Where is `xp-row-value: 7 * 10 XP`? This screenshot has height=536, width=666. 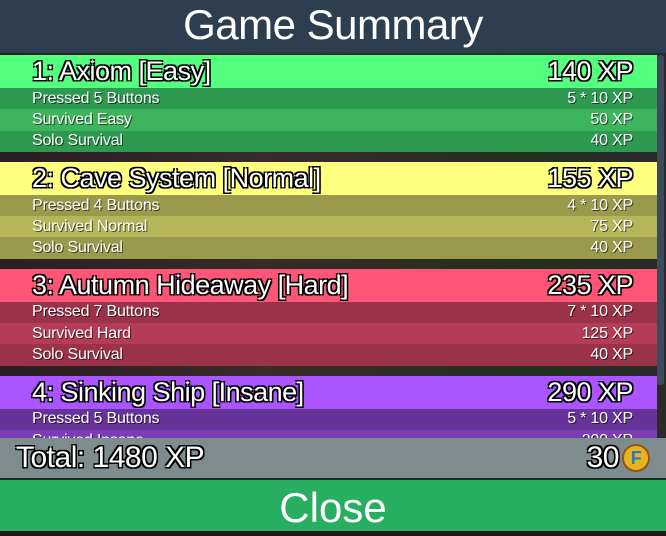
xp-row-value: 7 * 10 XP is located at coordinates (600, 312).